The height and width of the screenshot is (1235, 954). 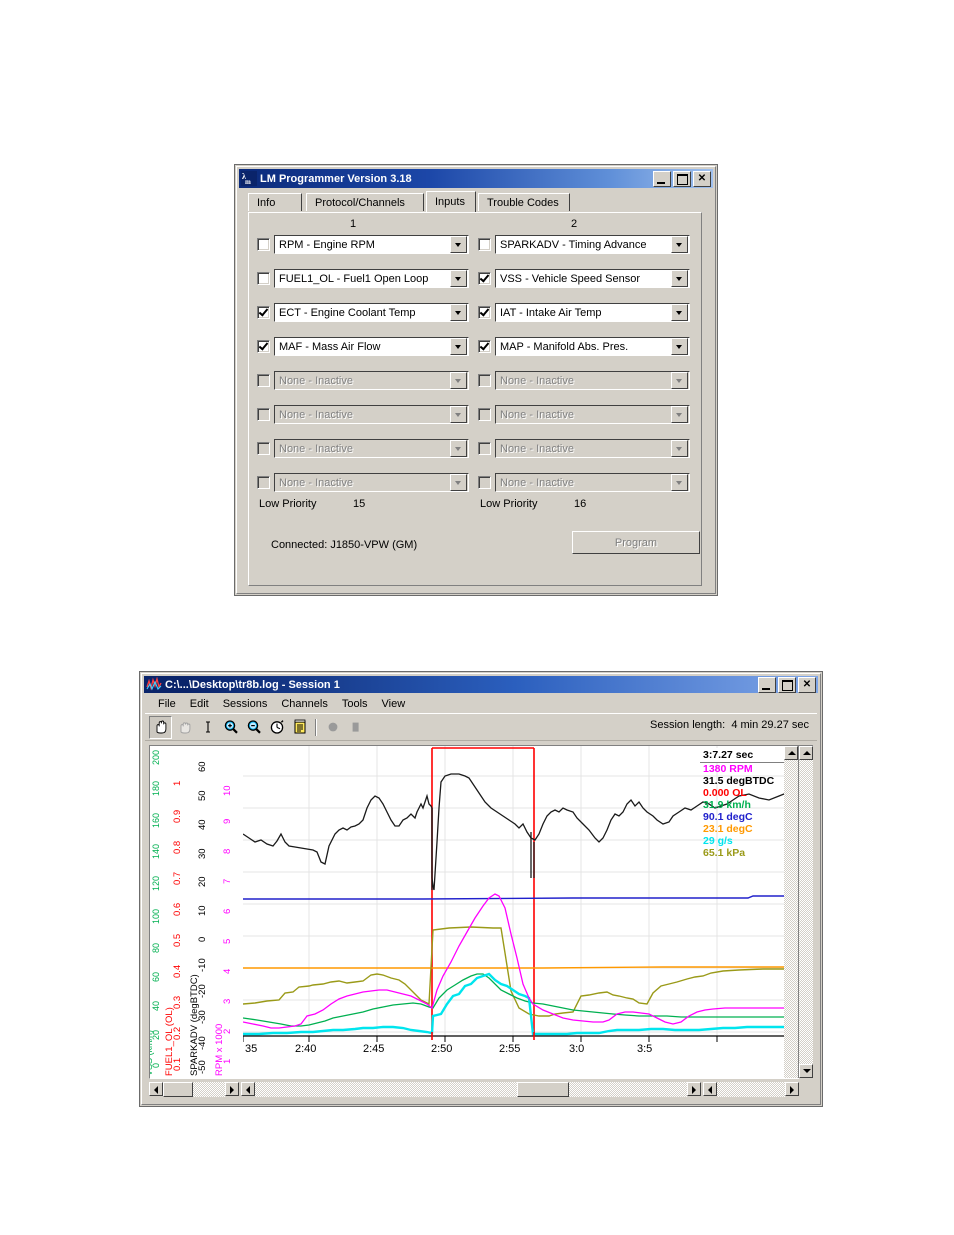 What do you see at coordinates (253, 727) in the screenshot?
I see `zoom-out-tool` at bounding box center [253, 727].